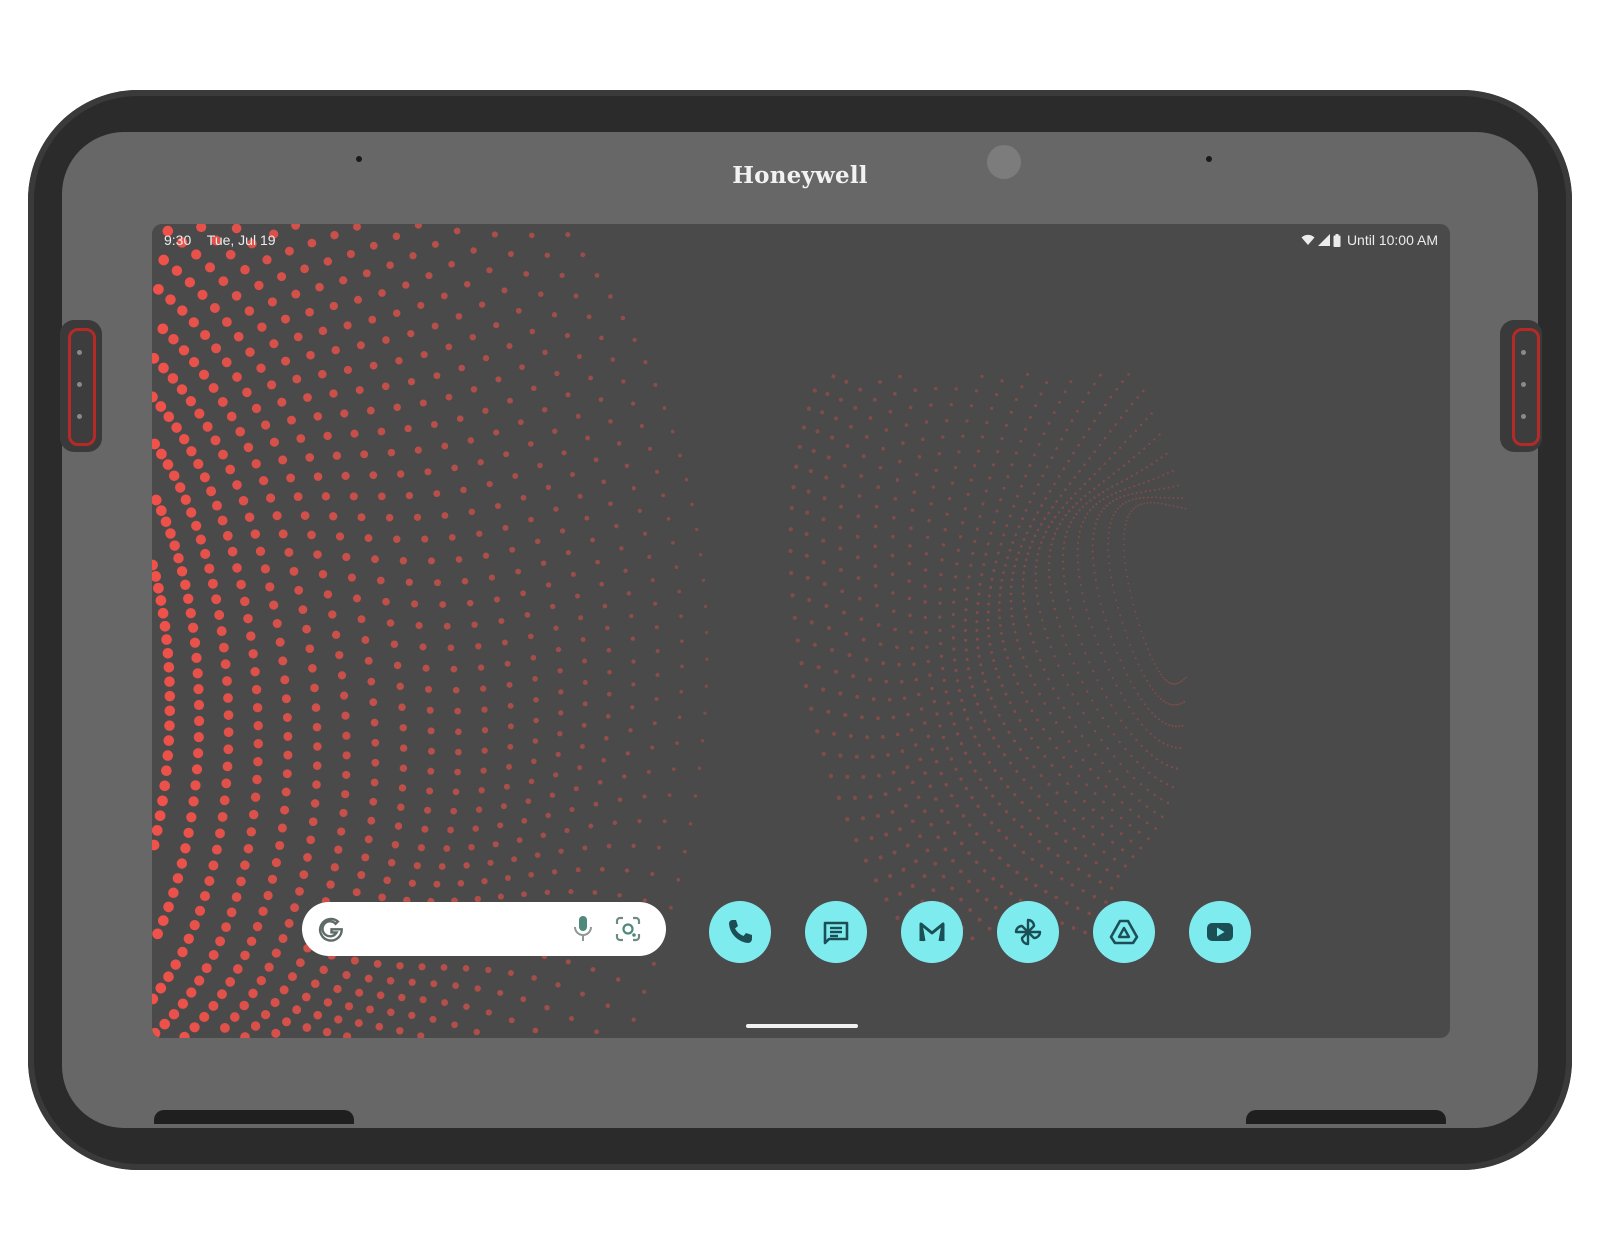 The width and height of the screenshot is (1600, 1252). I want to click on brand-logo: Honeywell, so click(800, 175).